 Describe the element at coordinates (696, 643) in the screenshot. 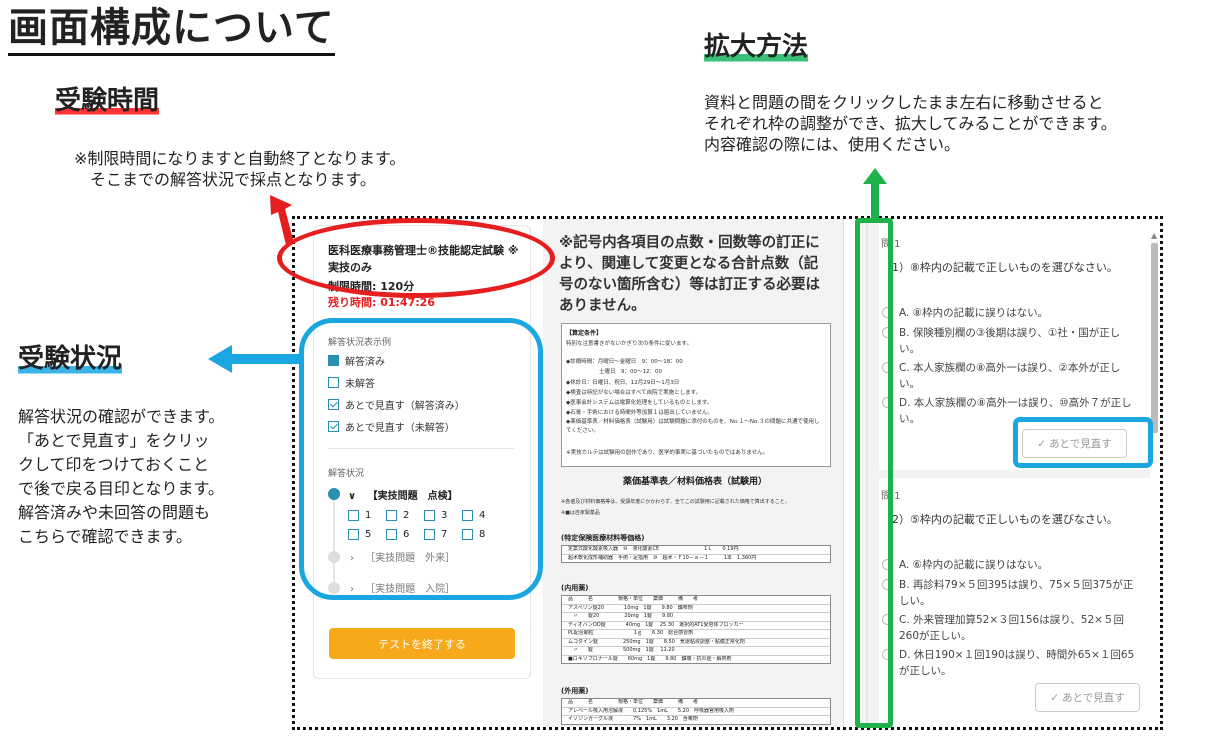

I see `table-row: ムコダイン錠 250mg 1錠 8.50 気道粘液調整・粘膜正常化剤` at that location.